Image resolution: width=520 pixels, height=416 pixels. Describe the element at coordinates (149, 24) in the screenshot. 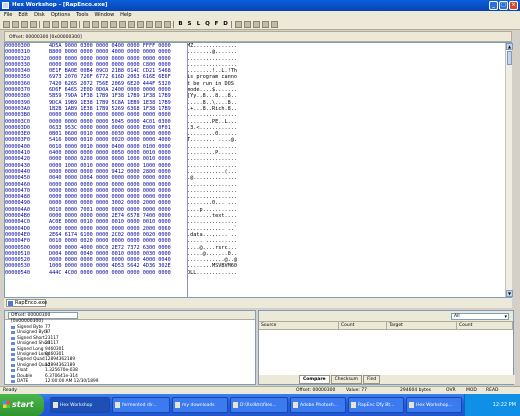

I see `minus-icon` at that location.